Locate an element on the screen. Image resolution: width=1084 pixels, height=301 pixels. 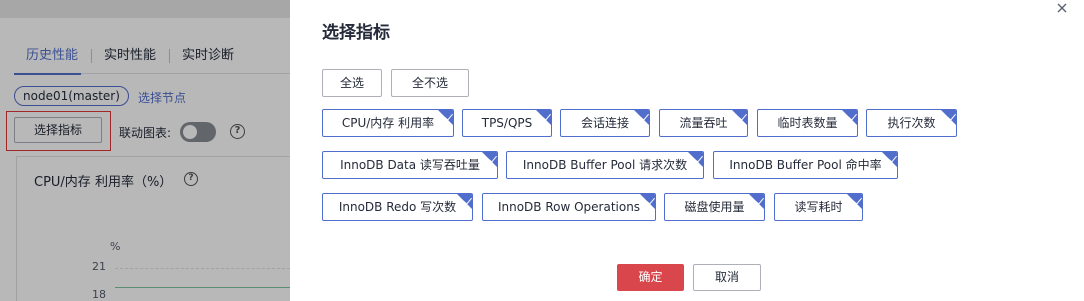
metric-chip-label: 会话连接 is located at coordinates (604, 123).